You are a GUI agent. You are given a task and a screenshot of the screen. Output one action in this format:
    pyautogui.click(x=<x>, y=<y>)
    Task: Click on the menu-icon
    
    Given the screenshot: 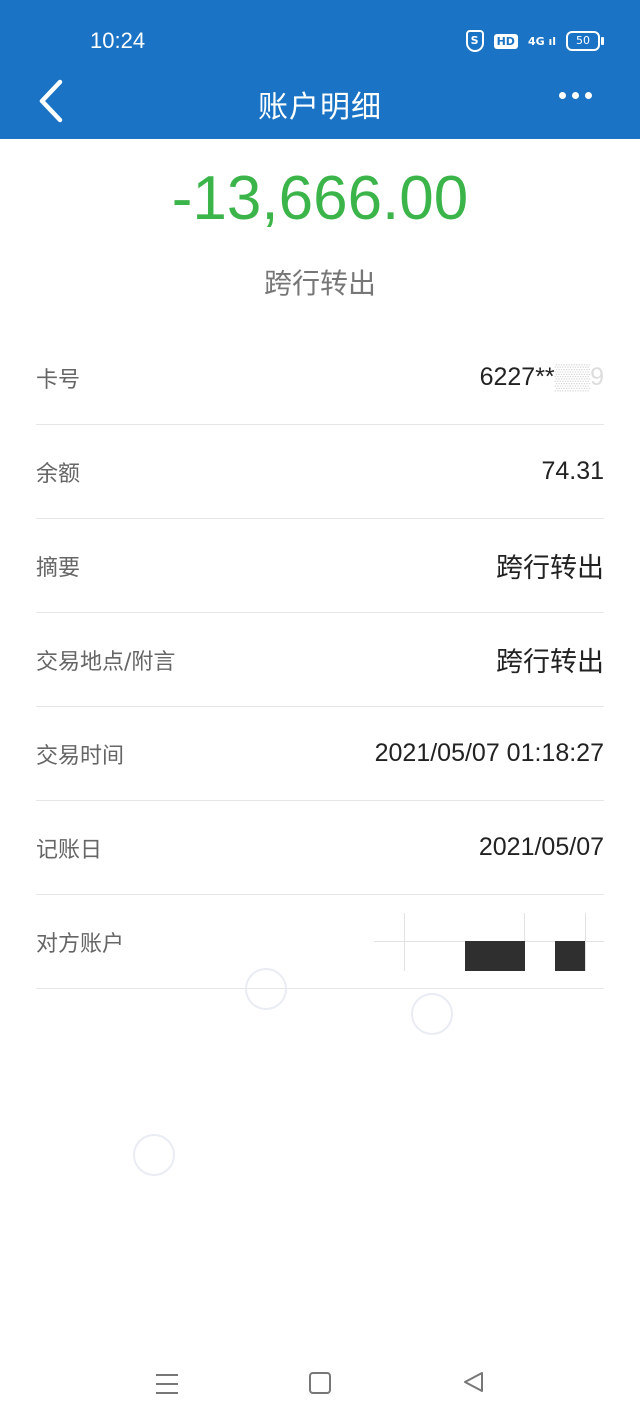 What is the action you would take?
    pyautogui.click(x=167, y=1387)
    